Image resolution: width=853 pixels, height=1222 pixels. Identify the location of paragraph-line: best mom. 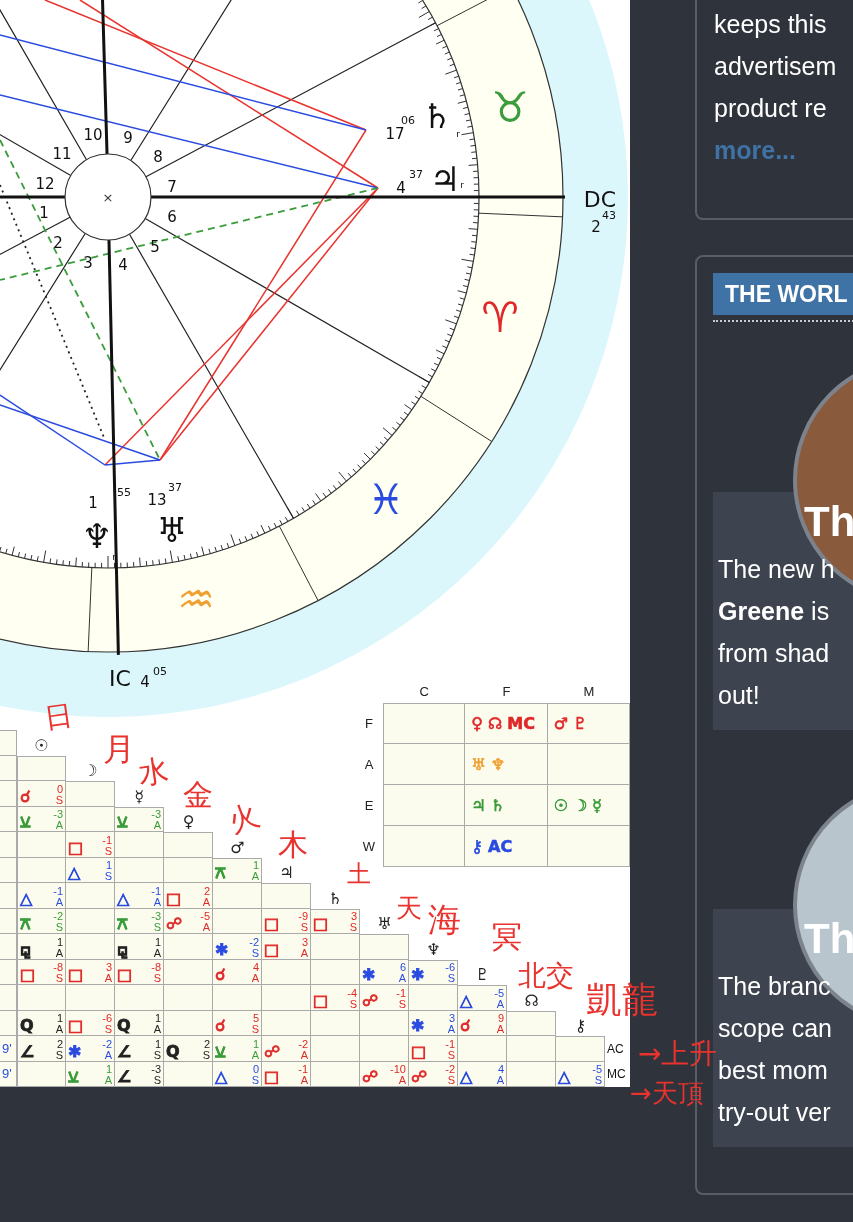
(773, 1070).